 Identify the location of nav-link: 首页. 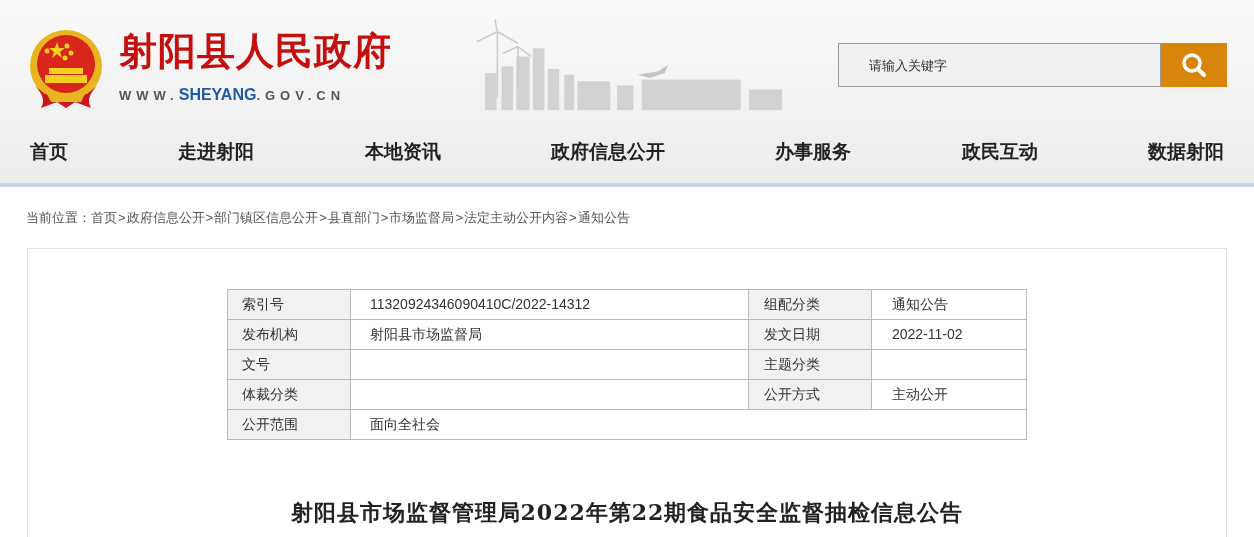
(49, 152).